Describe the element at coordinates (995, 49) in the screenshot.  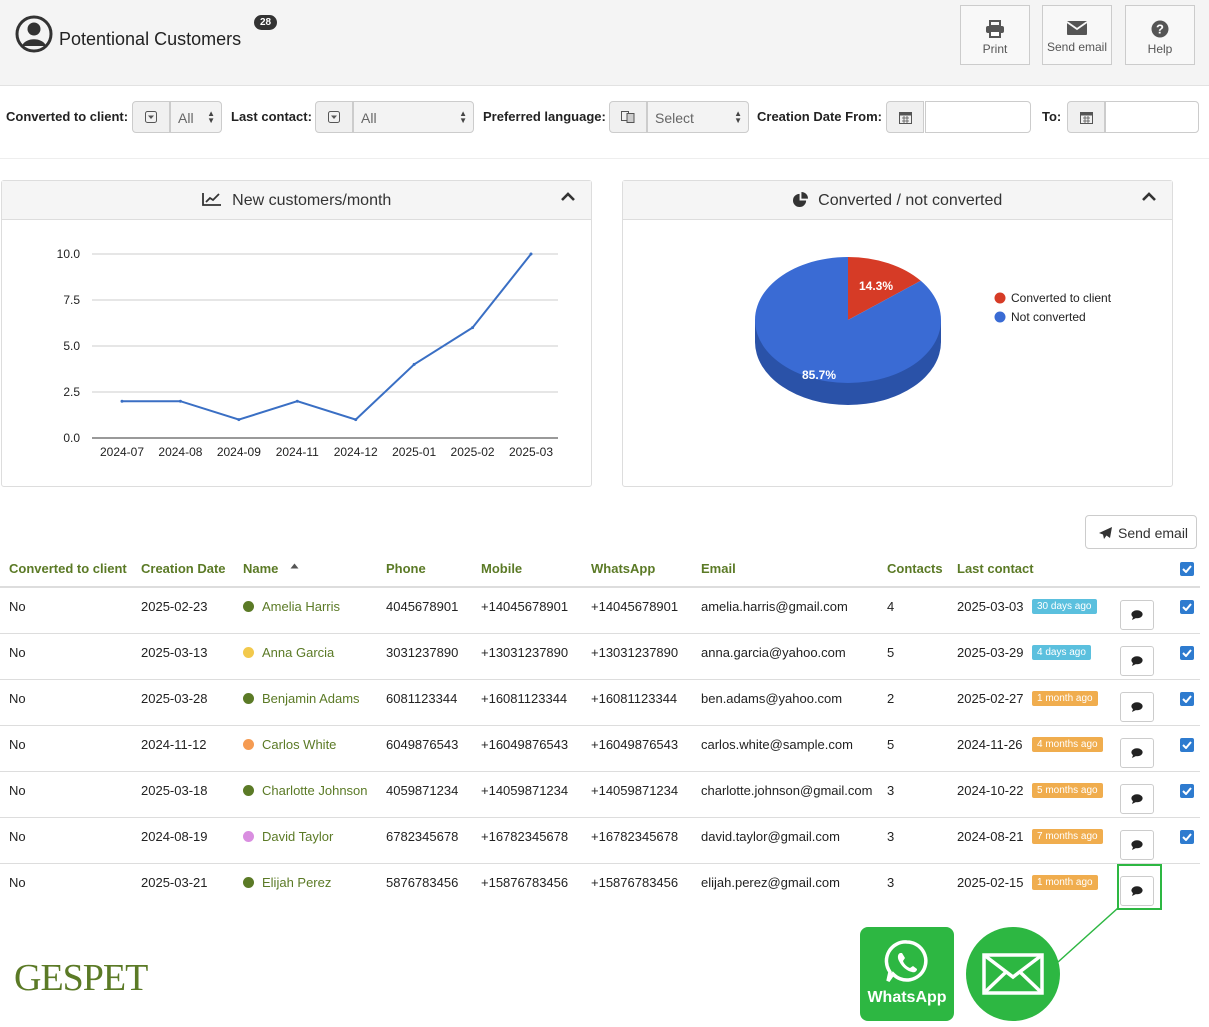
I see `print-label: Print` at that location.